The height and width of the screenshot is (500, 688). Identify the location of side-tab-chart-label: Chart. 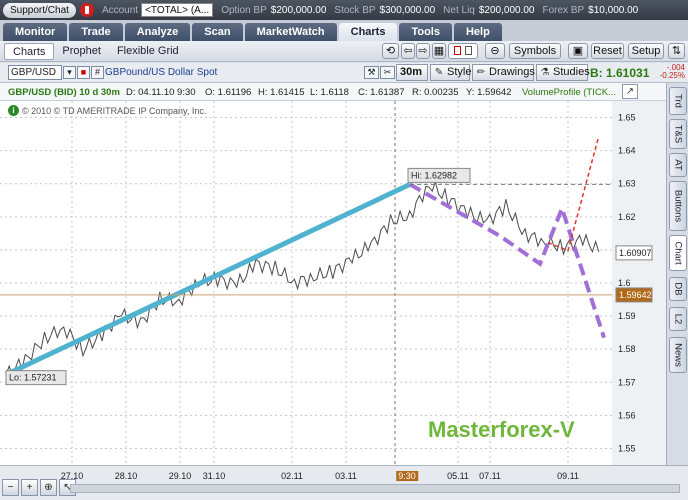
(678, 253).